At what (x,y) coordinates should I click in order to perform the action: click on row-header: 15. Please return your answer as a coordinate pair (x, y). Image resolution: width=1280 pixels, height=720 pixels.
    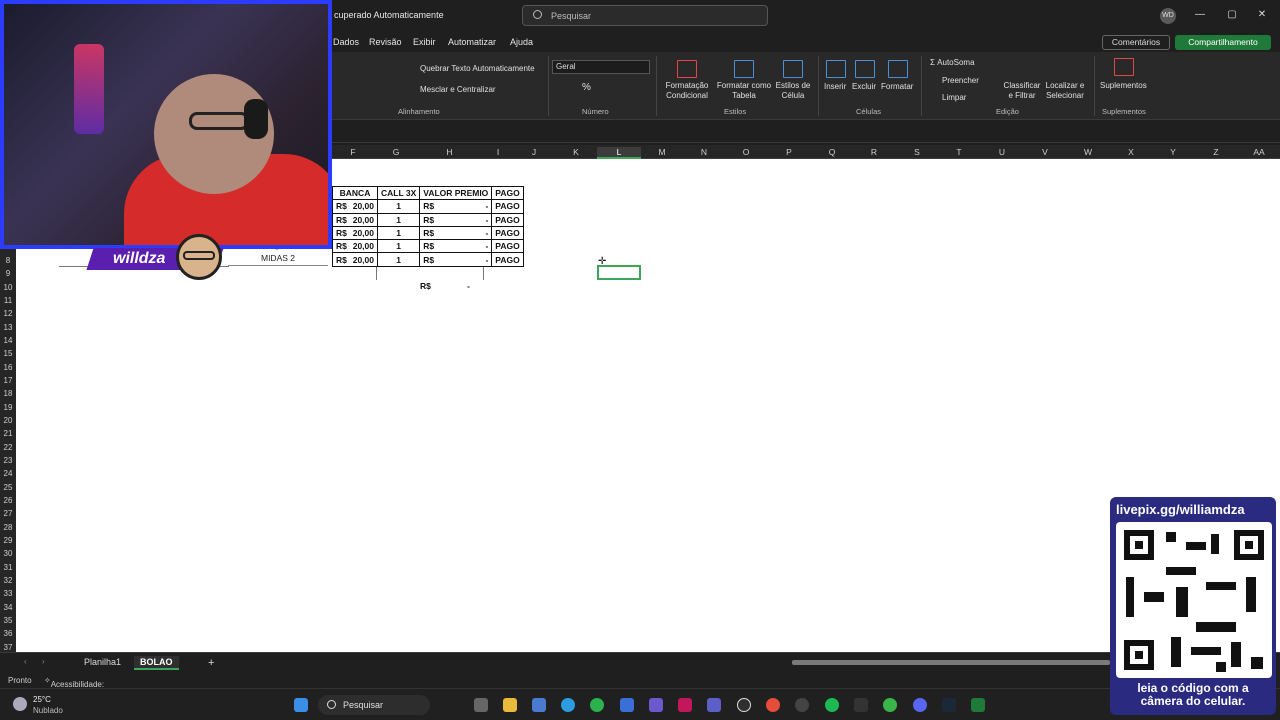
    Looking at the image, I should click on (8, 353).